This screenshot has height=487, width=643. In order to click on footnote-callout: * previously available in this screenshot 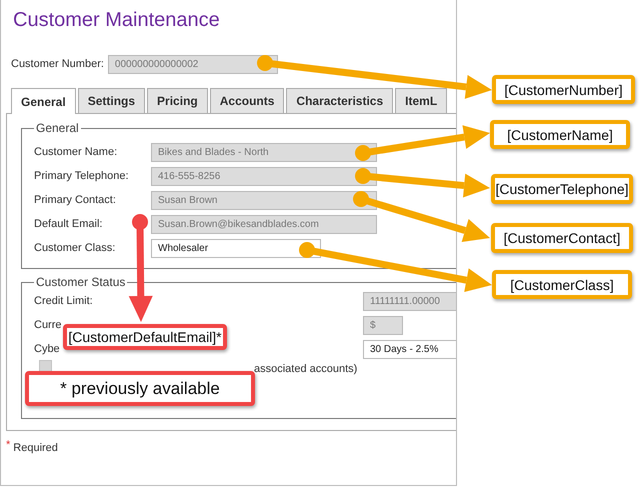, I will do `click(140, 388)`.